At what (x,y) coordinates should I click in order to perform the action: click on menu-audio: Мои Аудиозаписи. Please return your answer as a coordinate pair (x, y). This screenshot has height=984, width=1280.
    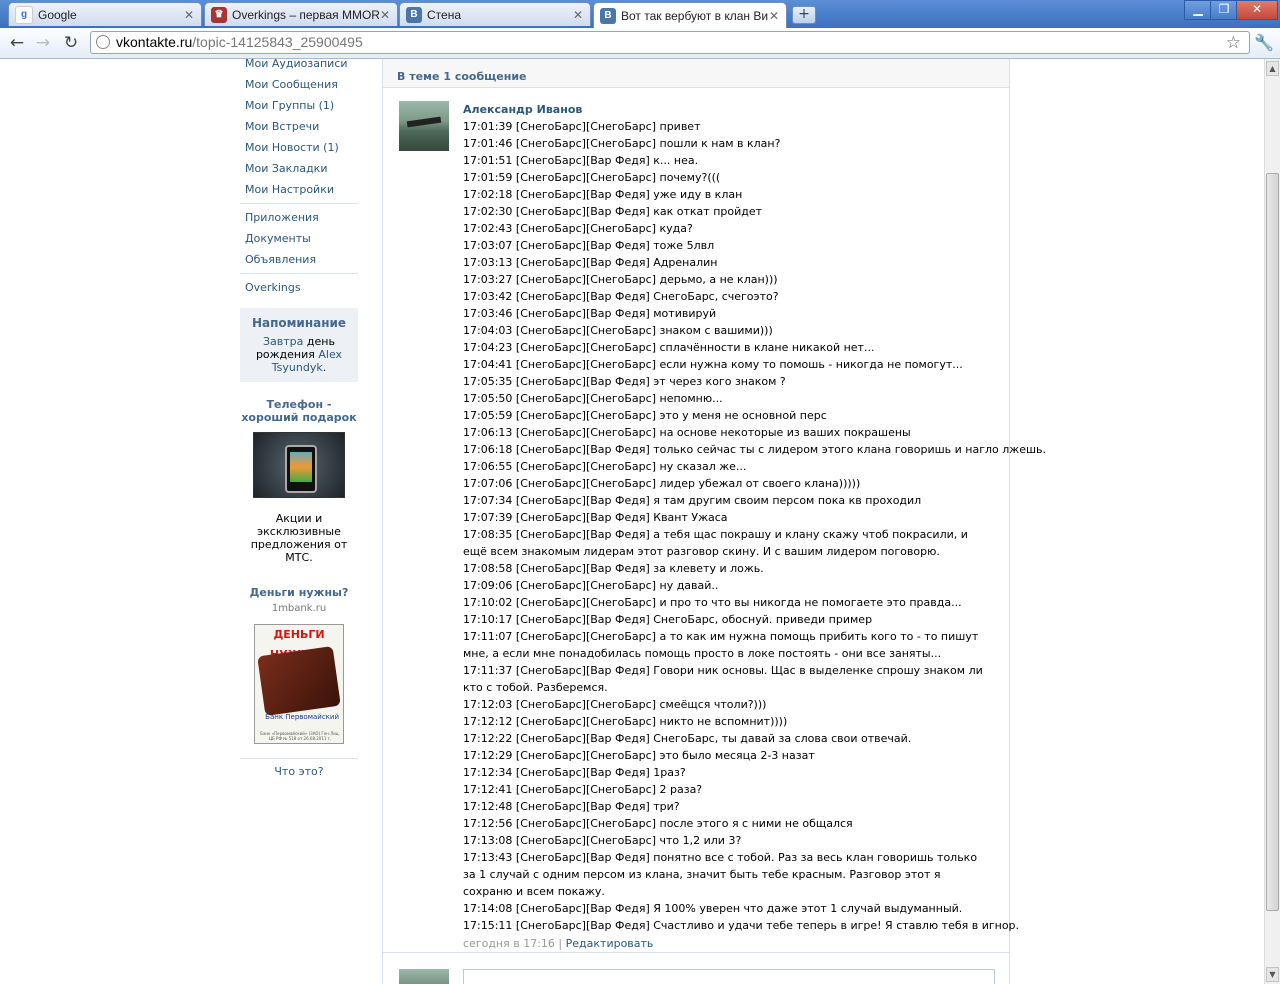
    Looking at the image, I should click on (299, 66).